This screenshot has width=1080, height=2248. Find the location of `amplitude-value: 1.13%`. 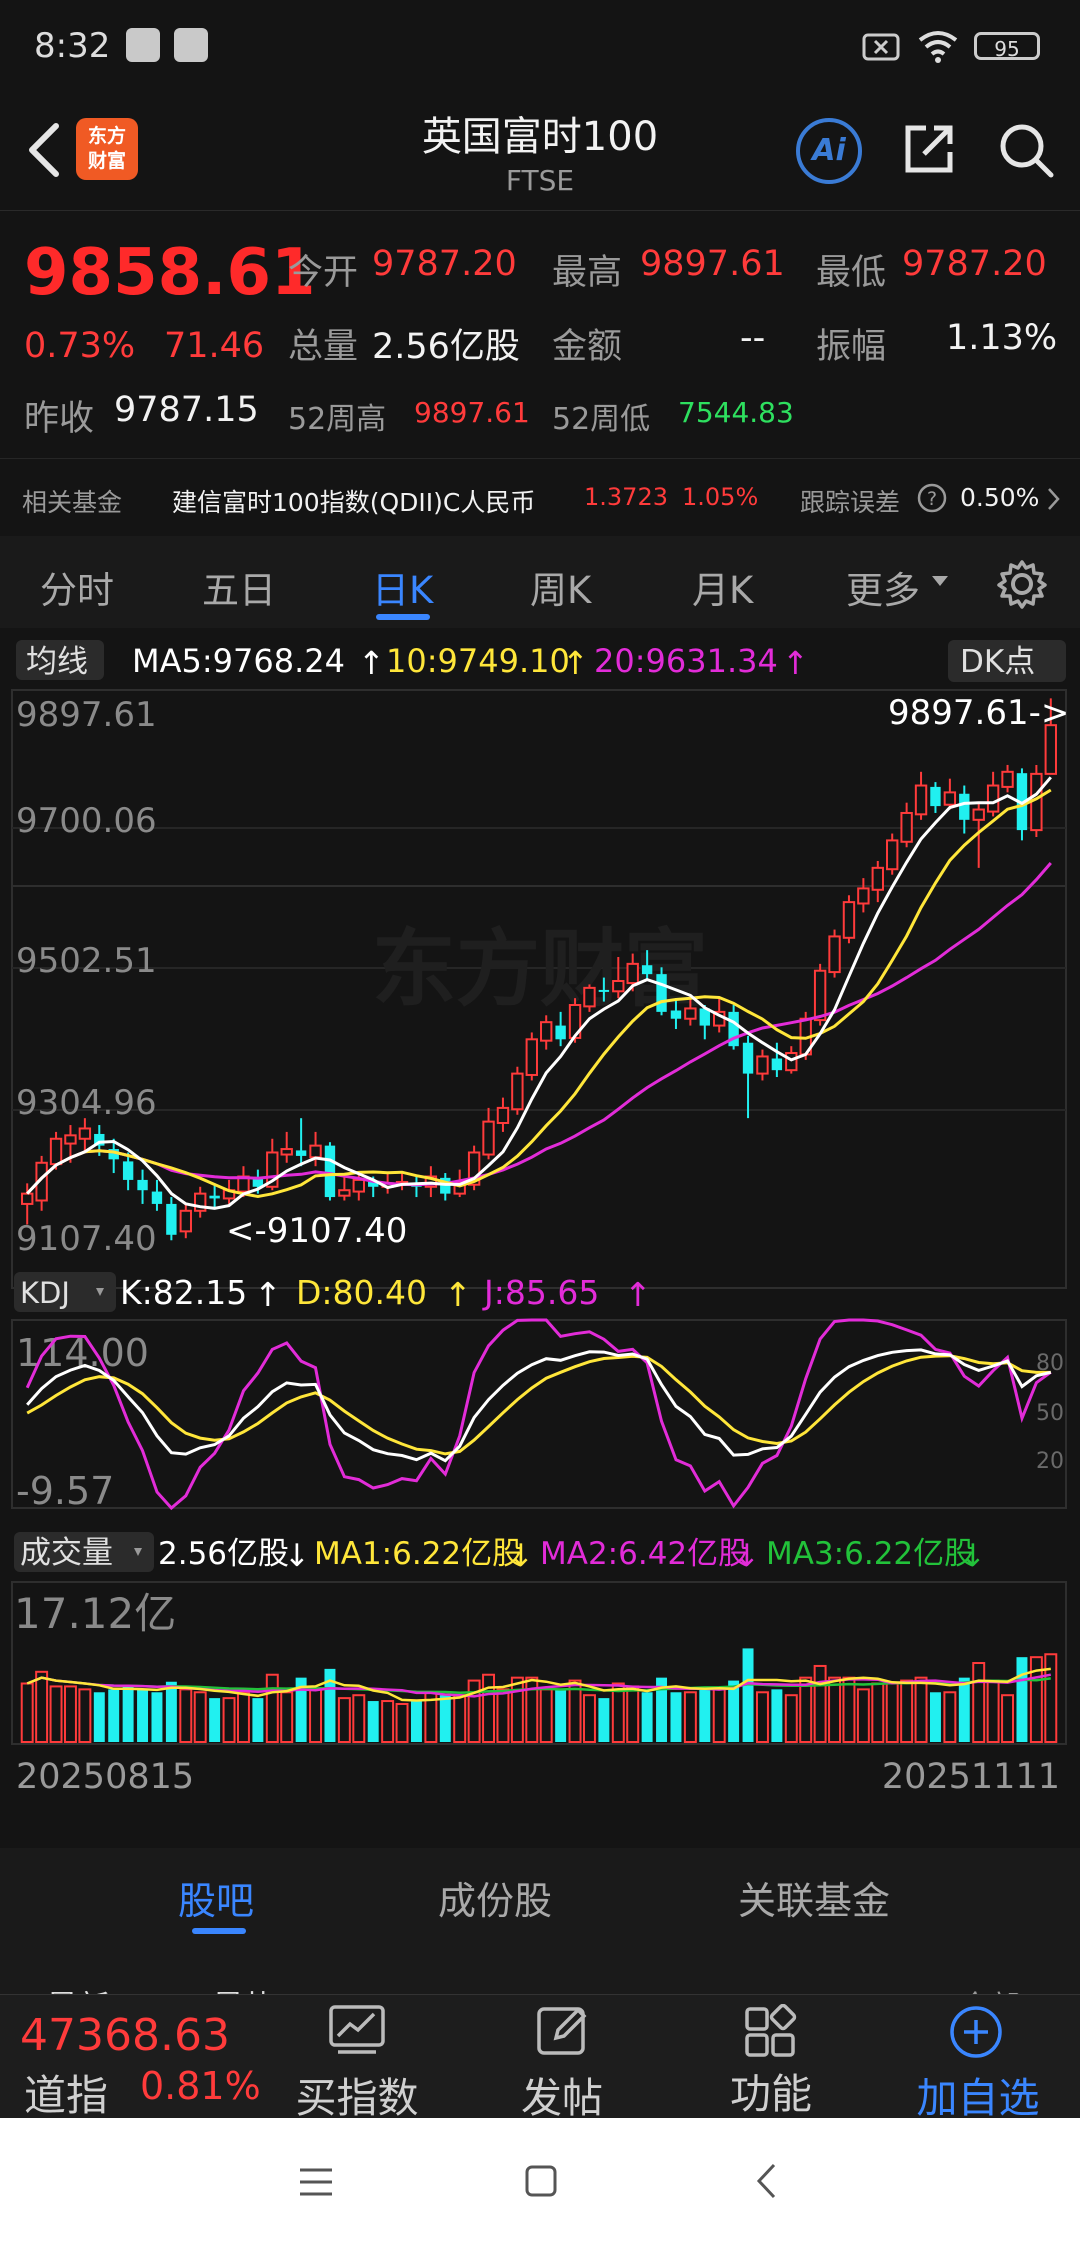

amplitude-value: 1.13% is located at coordinates (1002, 338).